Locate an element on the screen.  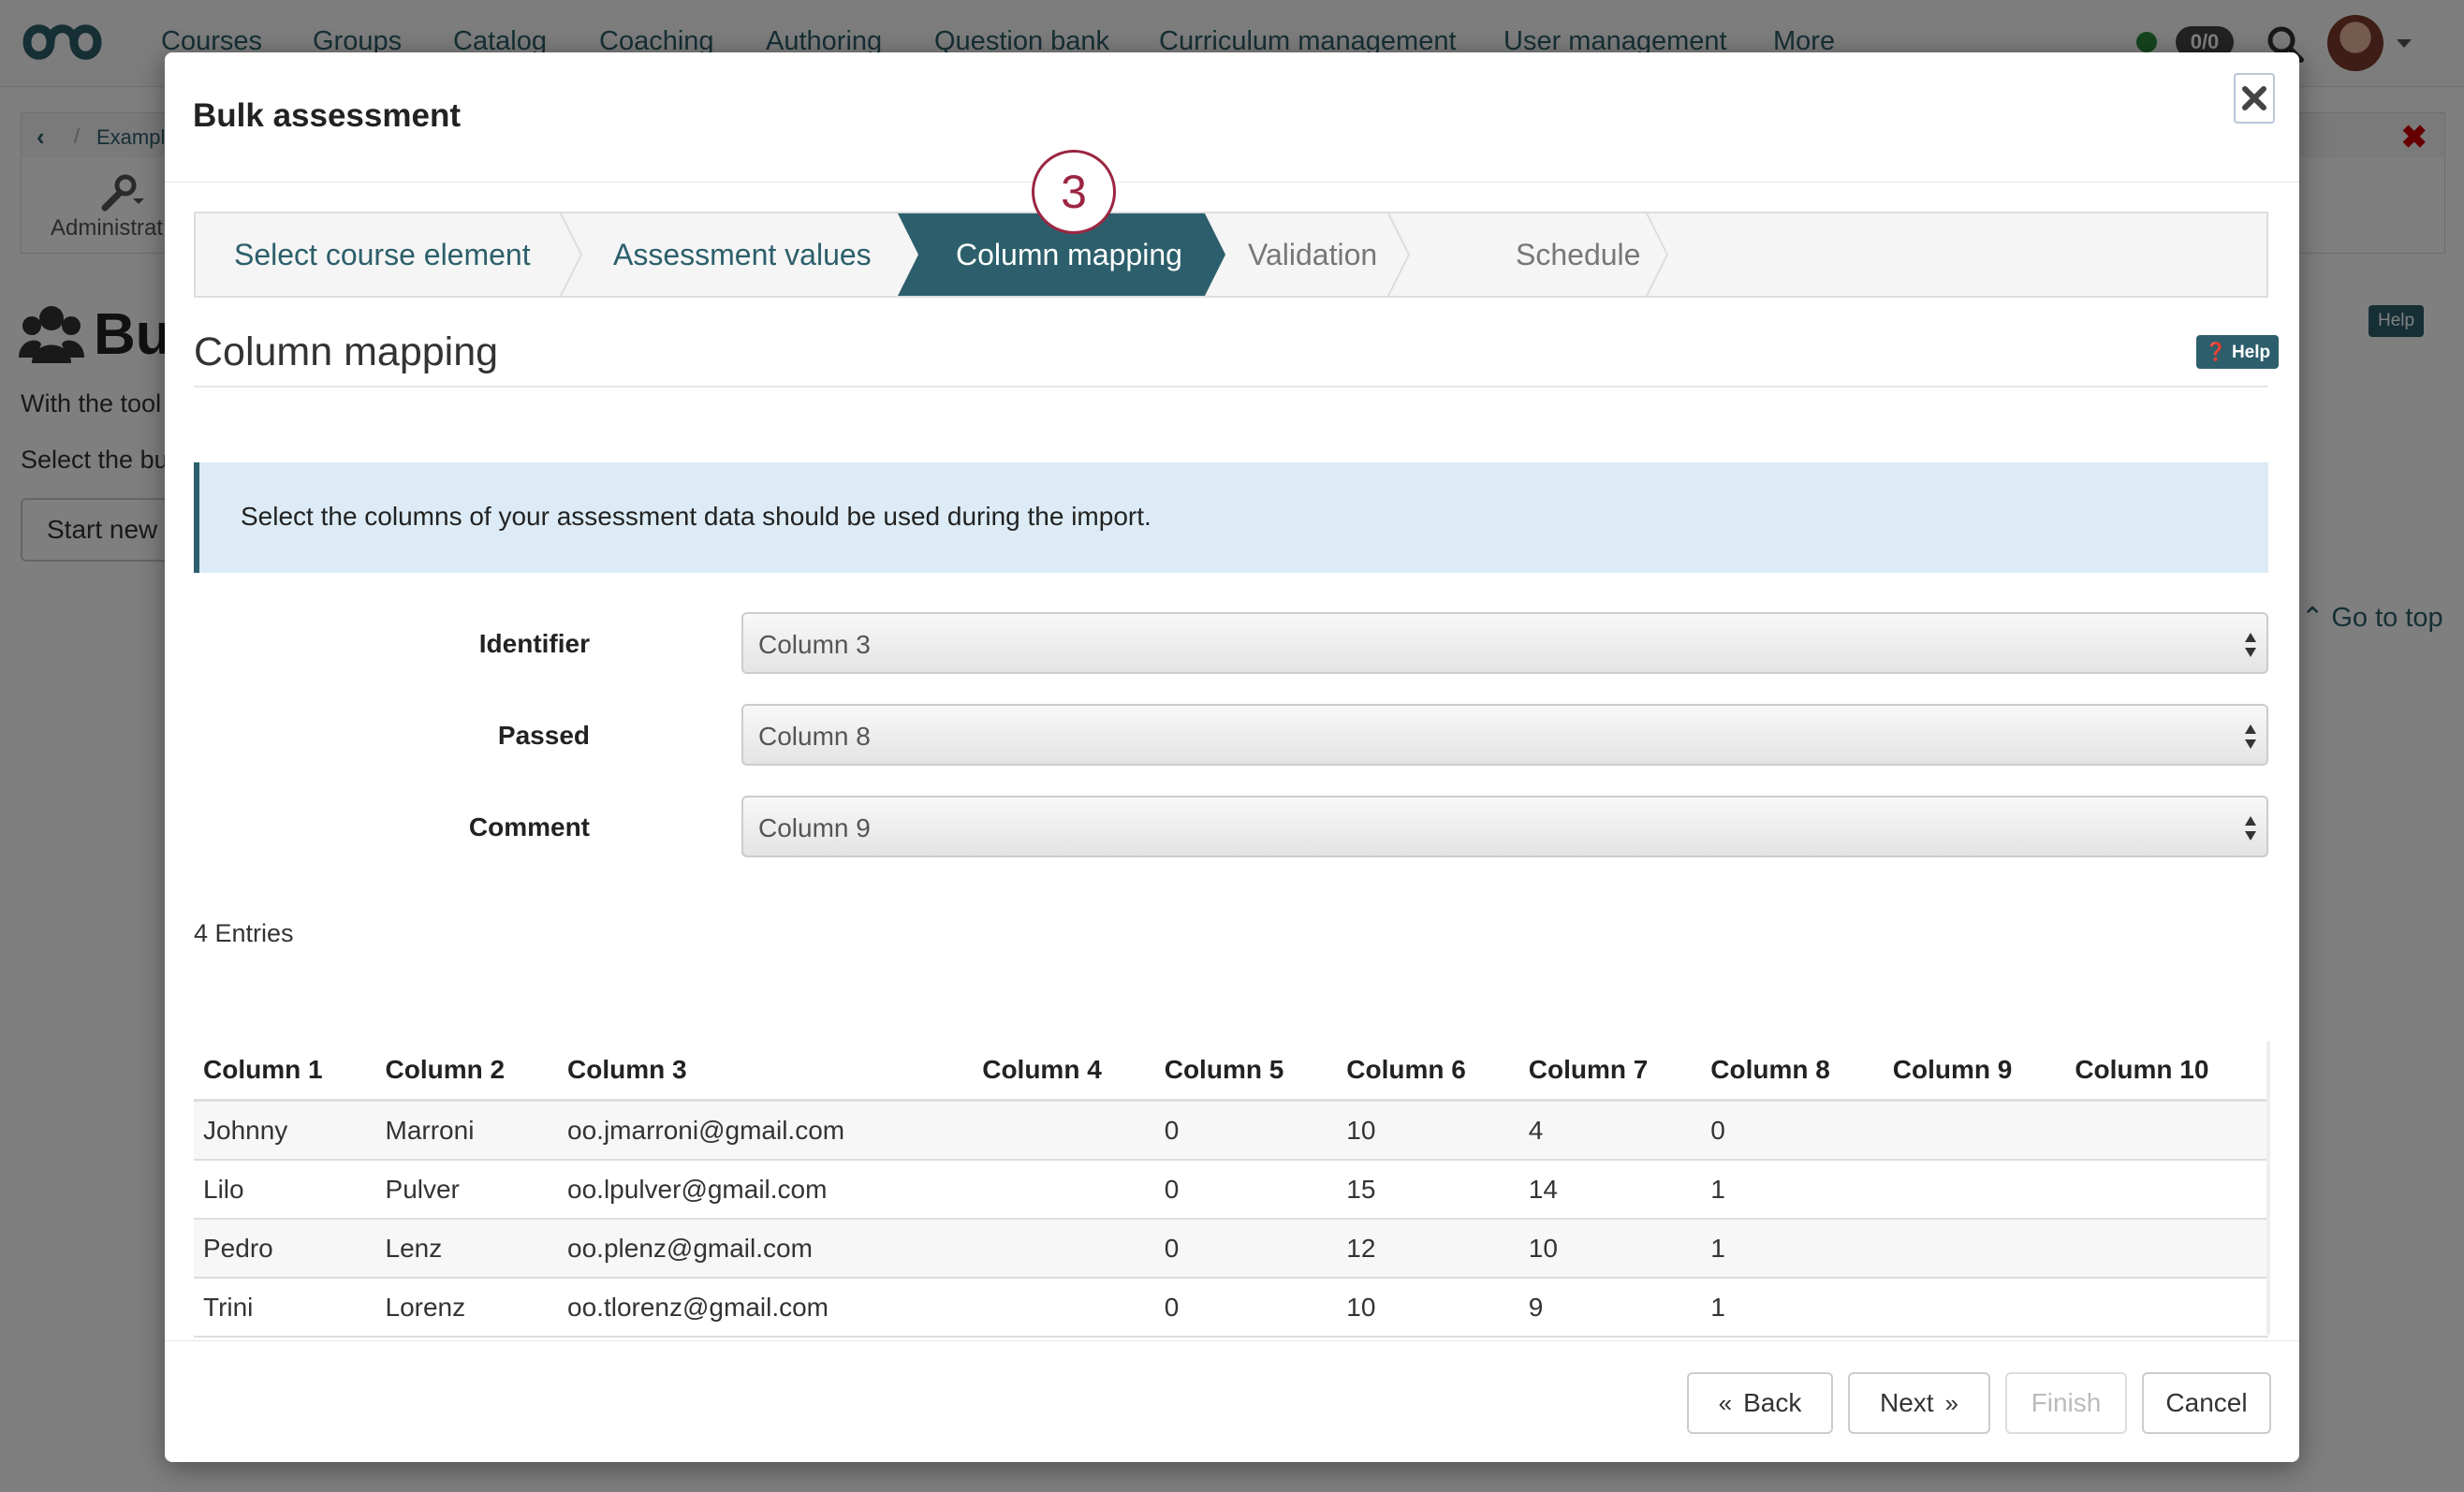
table-cell: 15 is located at coordinates (1428, 1190).